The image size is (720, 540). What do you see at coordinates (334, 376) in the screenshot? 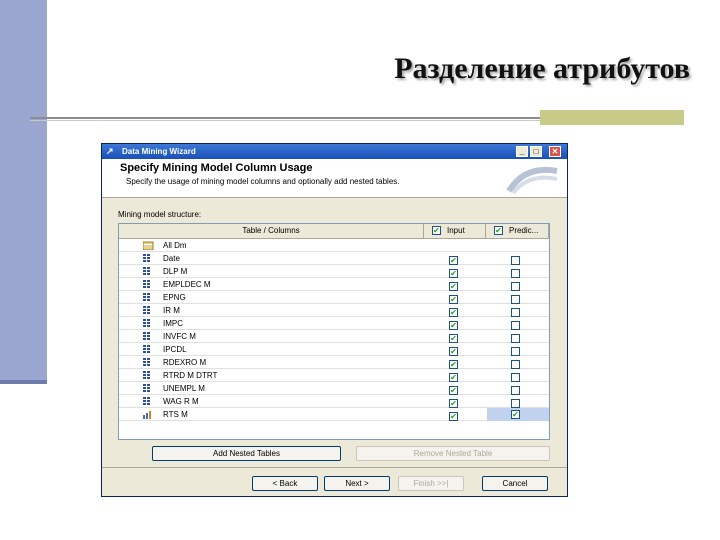
I see `table-row: RTRD M DTRT` at bounding box center [334, 376].